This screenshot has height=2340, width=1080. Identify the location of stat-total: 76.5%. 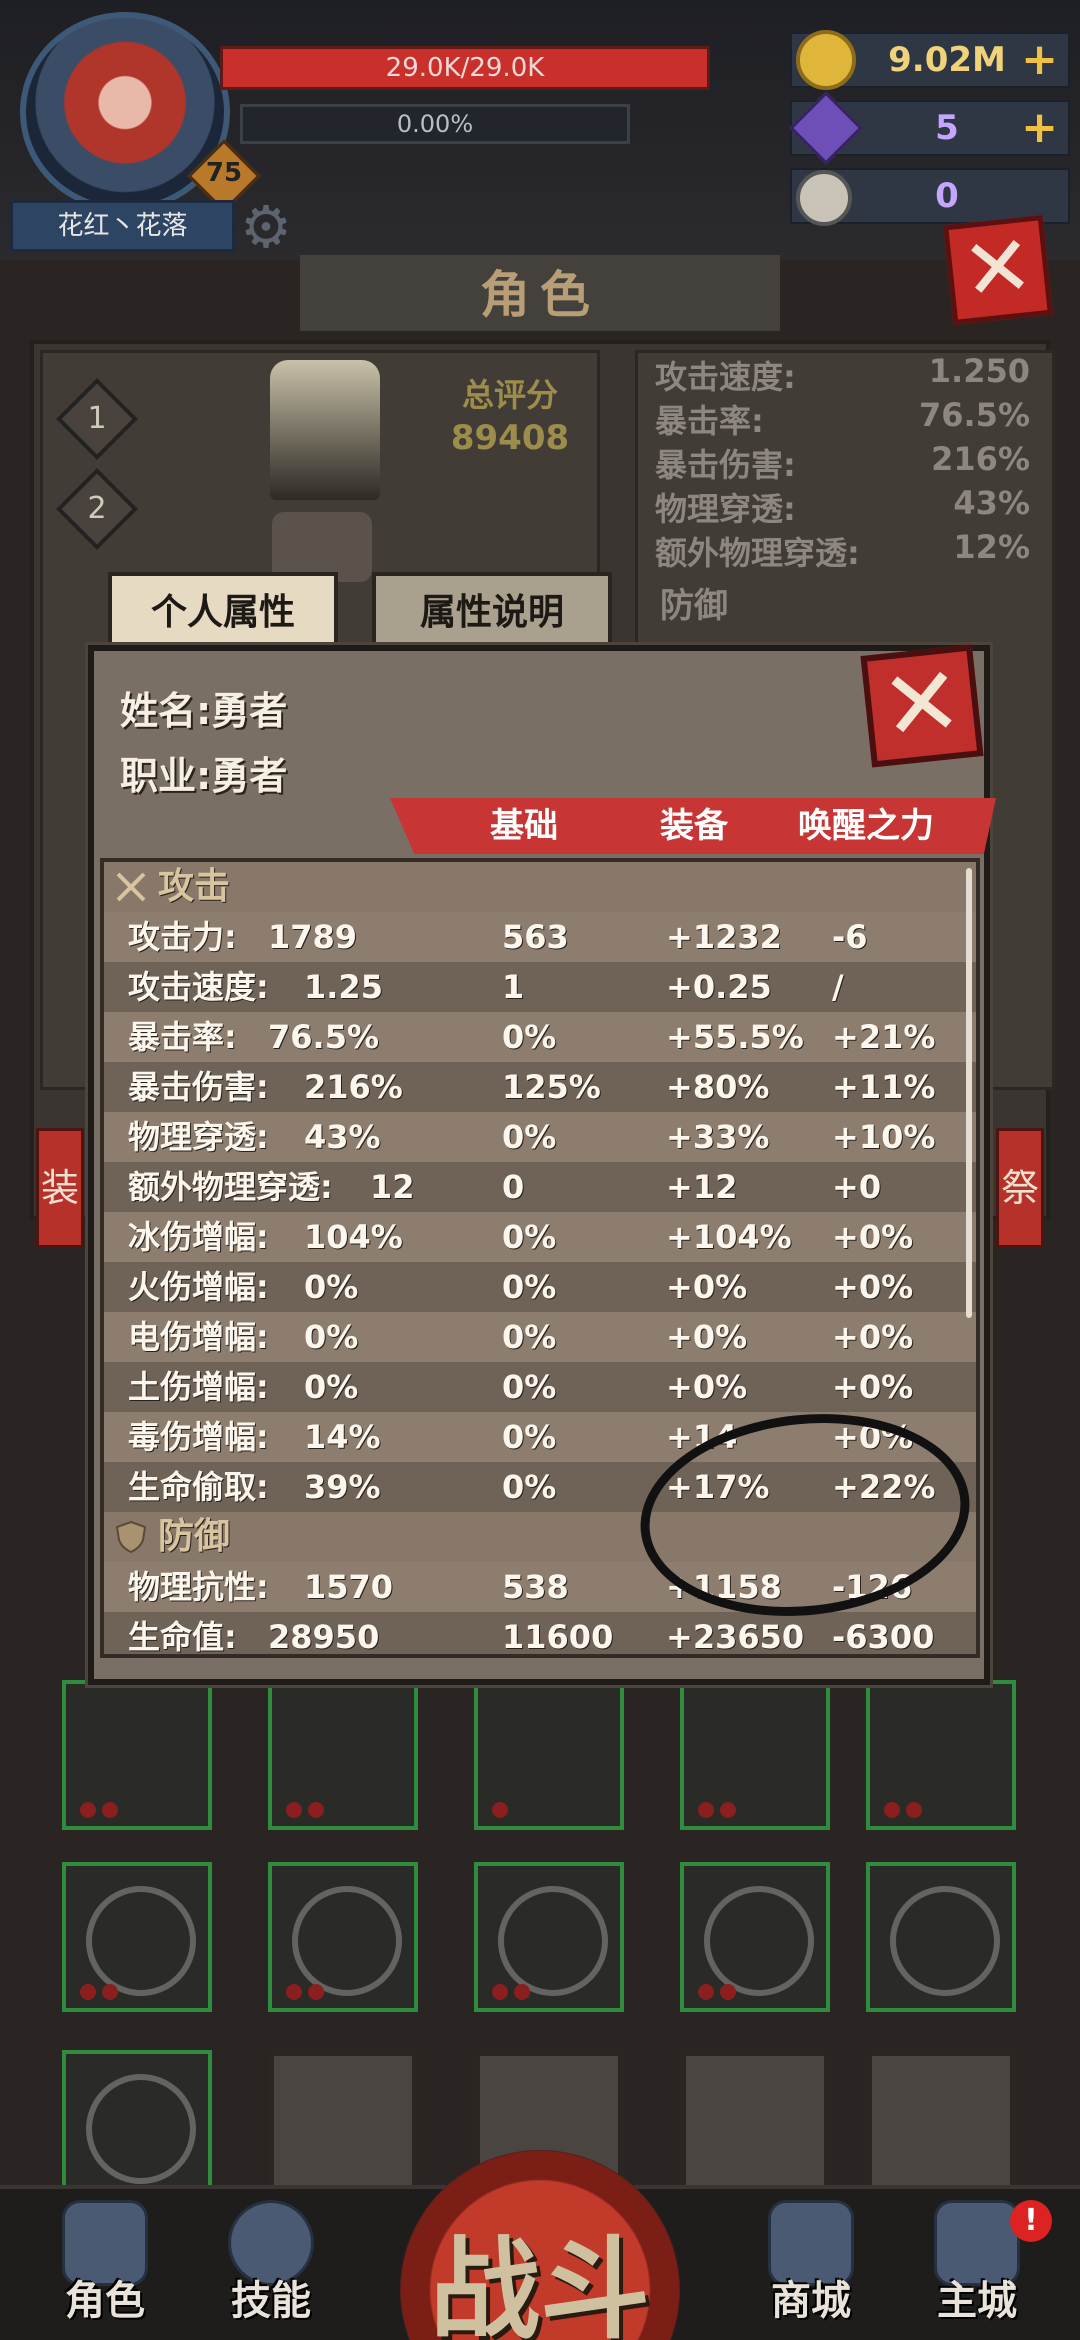
(324, 1037).